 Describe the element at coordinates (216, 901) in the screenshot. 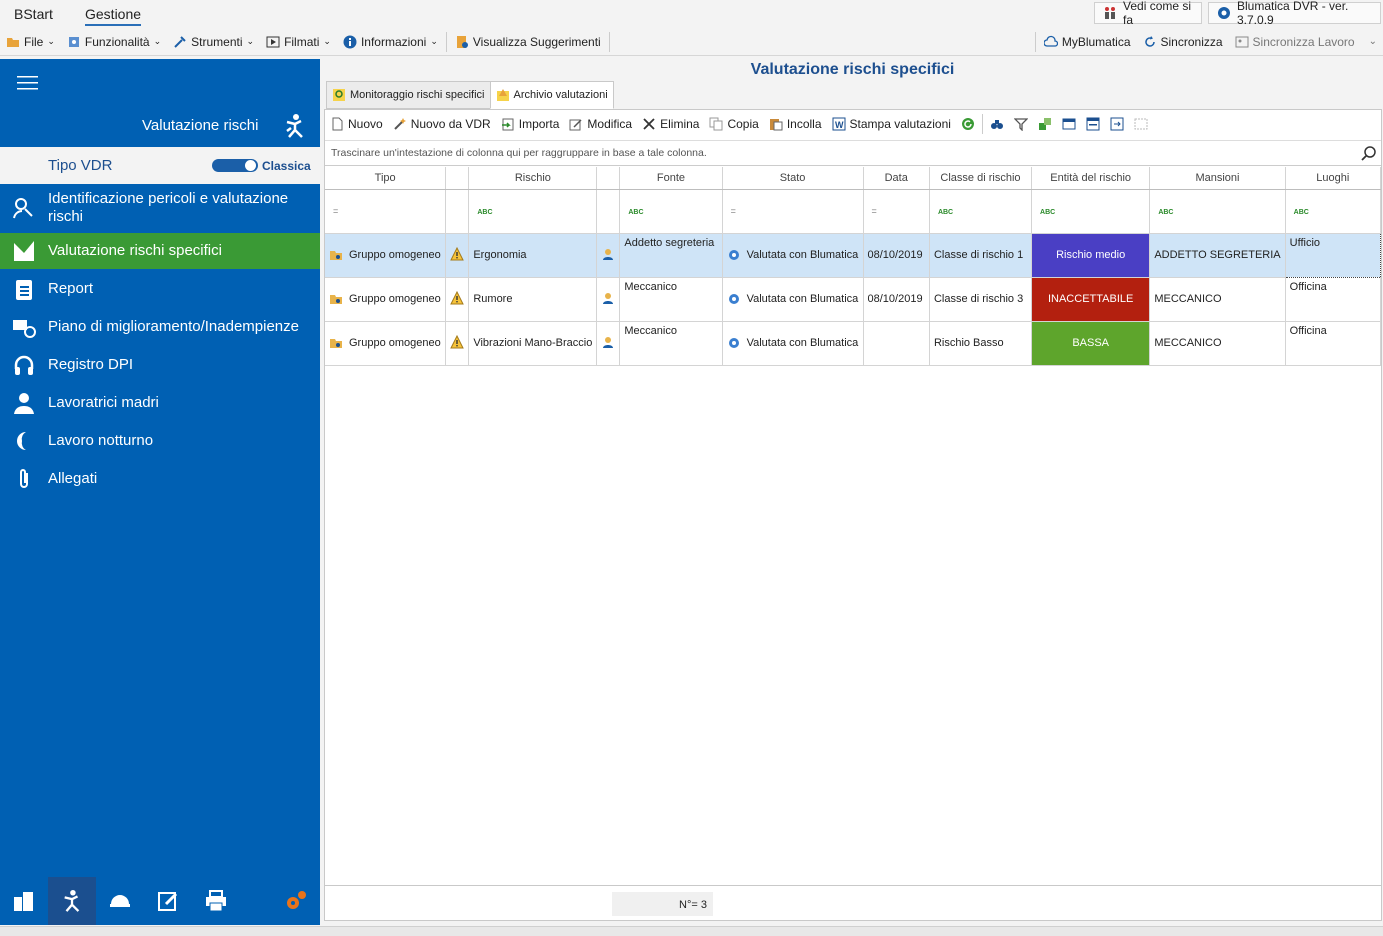

I see `print-button` at that location.